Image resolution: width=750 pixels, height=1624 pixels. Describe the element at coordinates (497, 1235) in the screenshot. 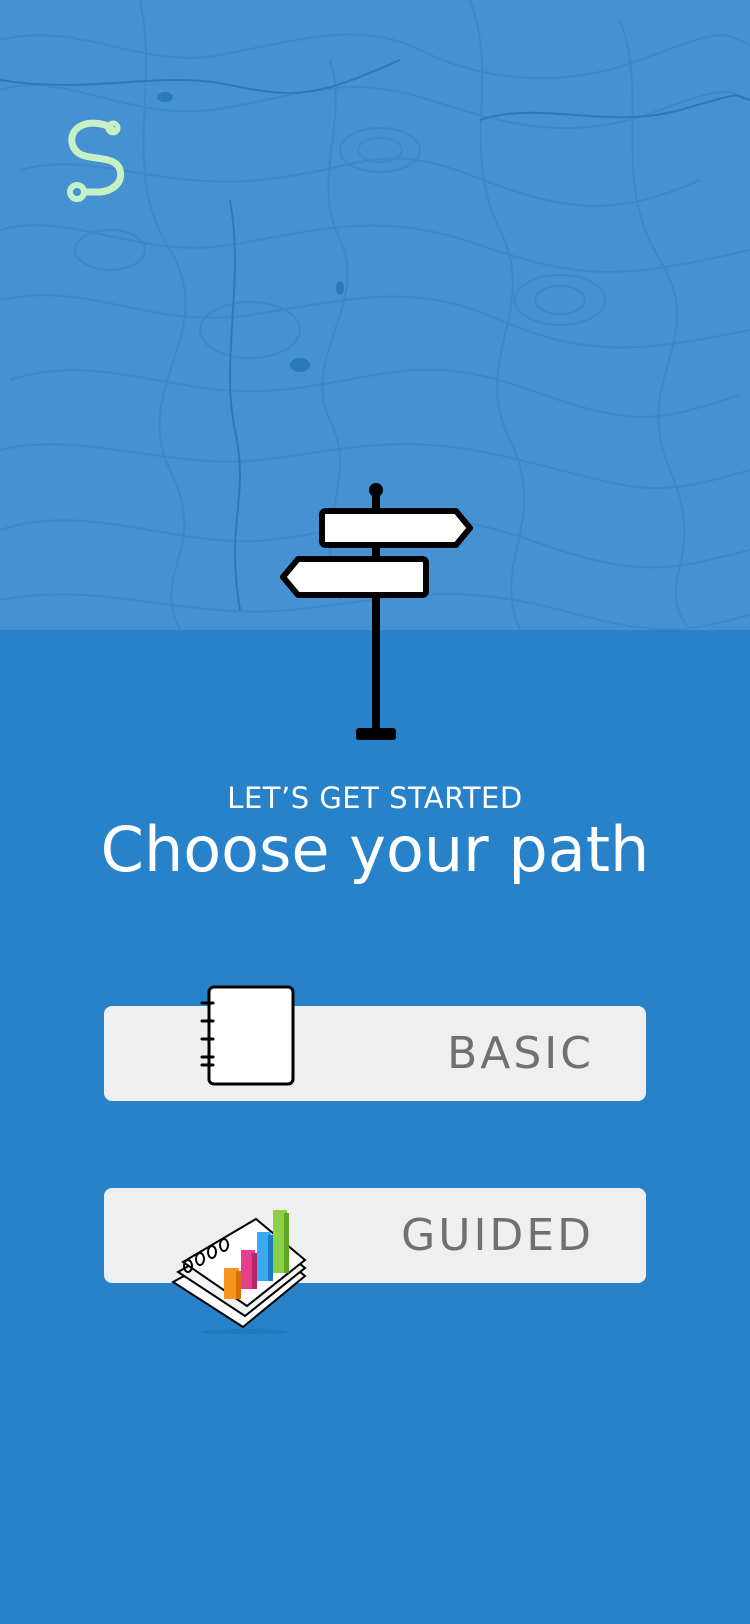

I see `guided-label: GUIDED` at that location.